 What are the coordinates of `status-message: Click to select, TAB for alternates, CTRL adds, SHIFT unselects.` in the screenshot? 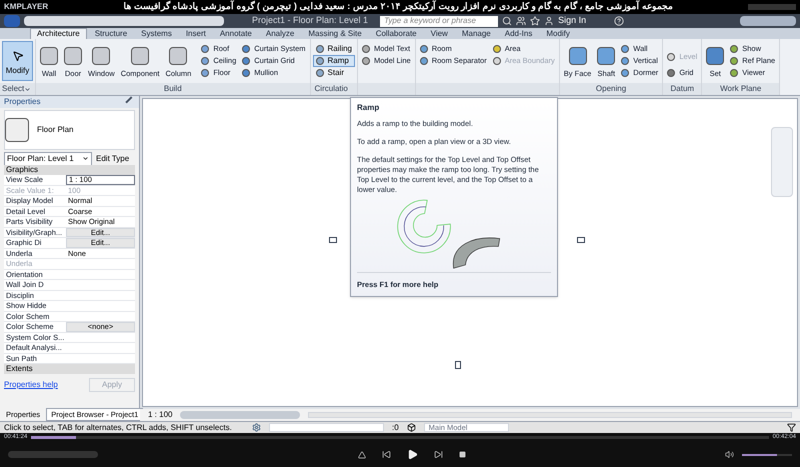 It's located at (118, 428).